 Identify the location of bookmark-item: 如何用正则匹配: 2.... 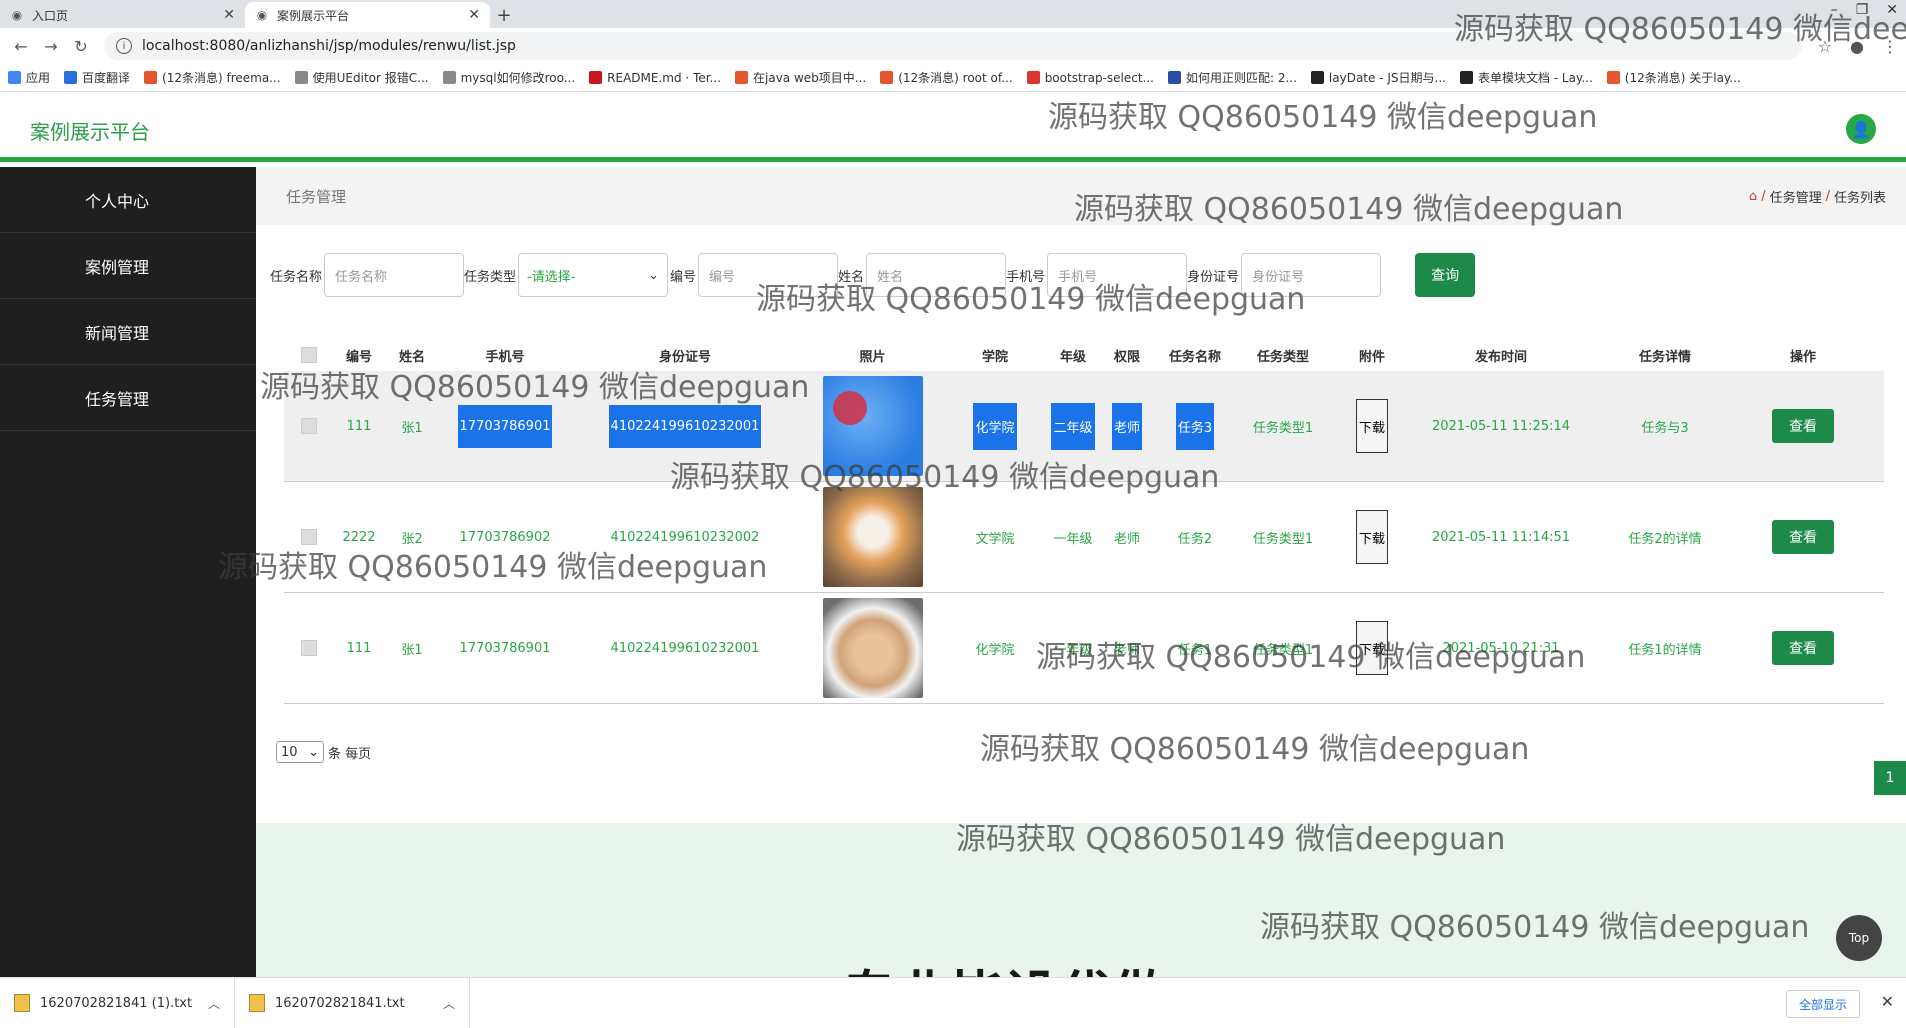
(1232, 77).